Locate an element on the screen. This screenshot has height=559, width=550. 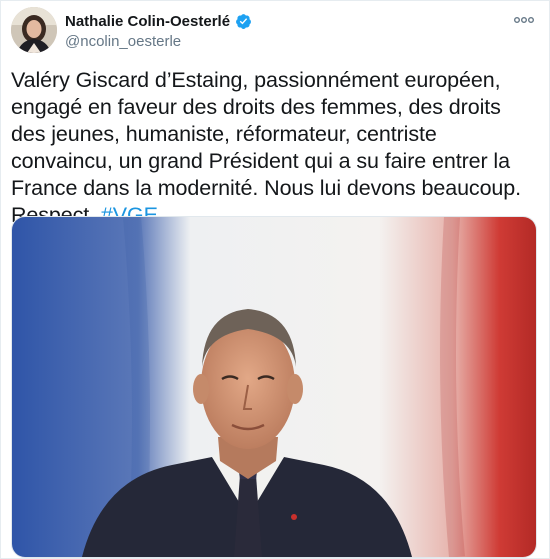
verified-badge-icon is located at coordinates (243, 21).